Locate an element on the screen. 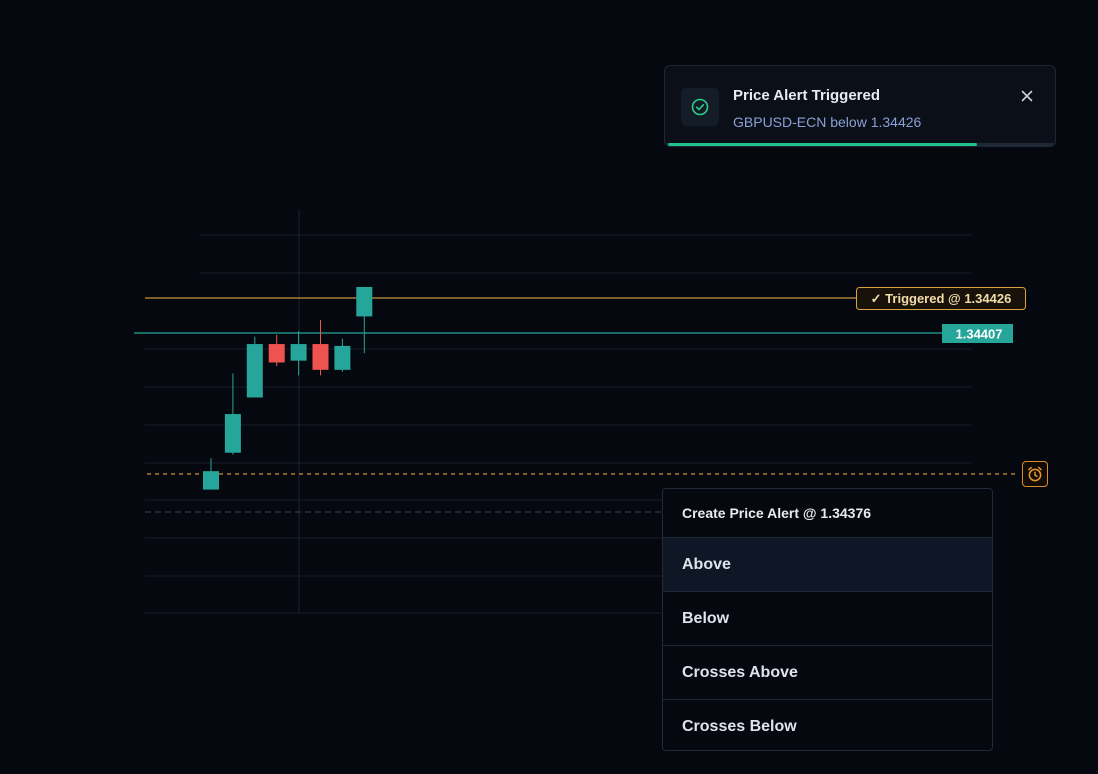 The height and width of the screenshot is (774, 1098). notification-title: Price Alert Triggered is located at coordinates (806, 95).